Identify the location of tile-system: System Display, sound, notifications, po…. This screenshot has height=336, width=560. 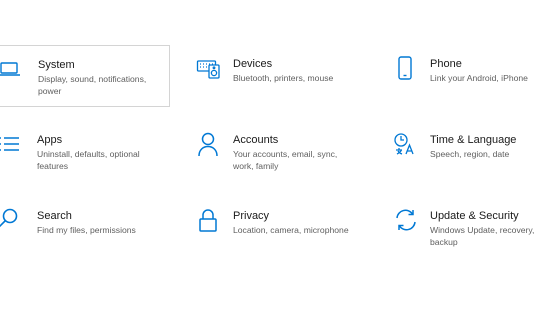
(85, 76).